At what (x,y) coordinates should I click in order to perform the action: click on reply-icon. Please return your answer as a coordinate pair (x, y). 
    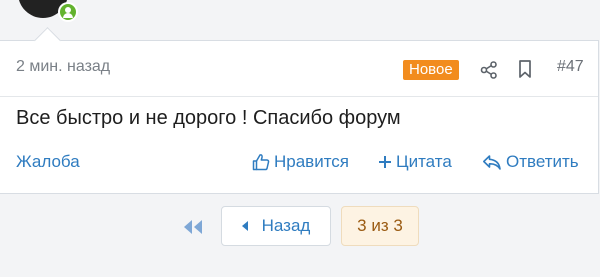
    Looking at the image, I should click on (492, 162).